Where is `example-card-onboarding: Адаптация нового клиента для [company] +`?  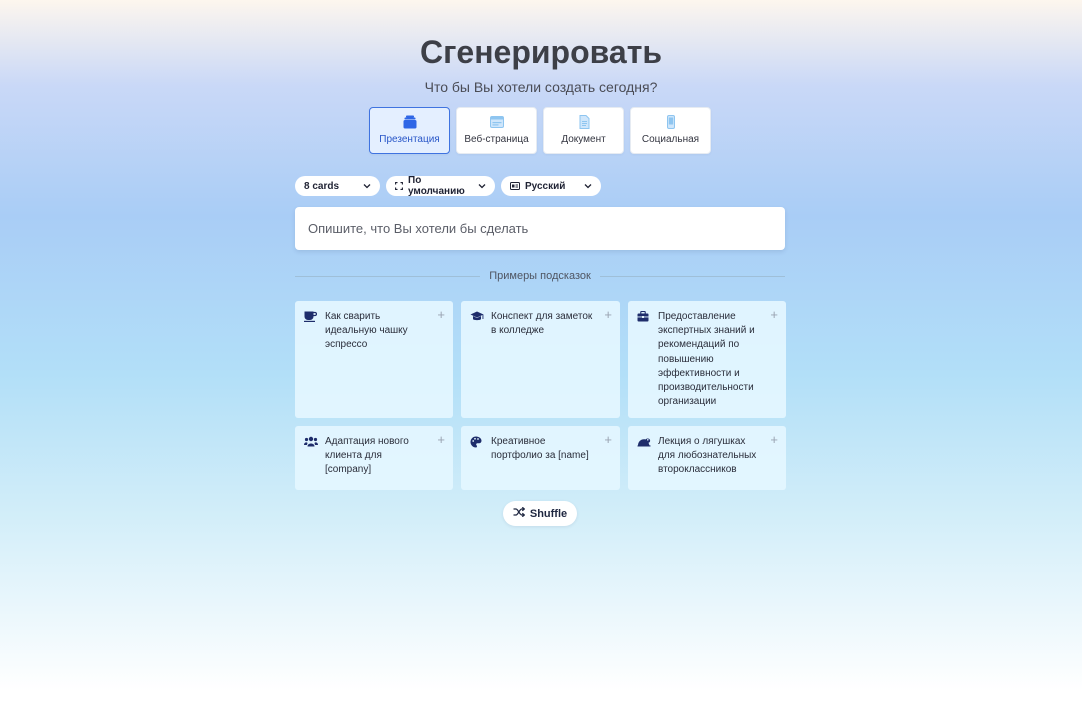 example-card-onboarding: Адаптация нового клиента для [company] + is located at coordinates (374, 458).